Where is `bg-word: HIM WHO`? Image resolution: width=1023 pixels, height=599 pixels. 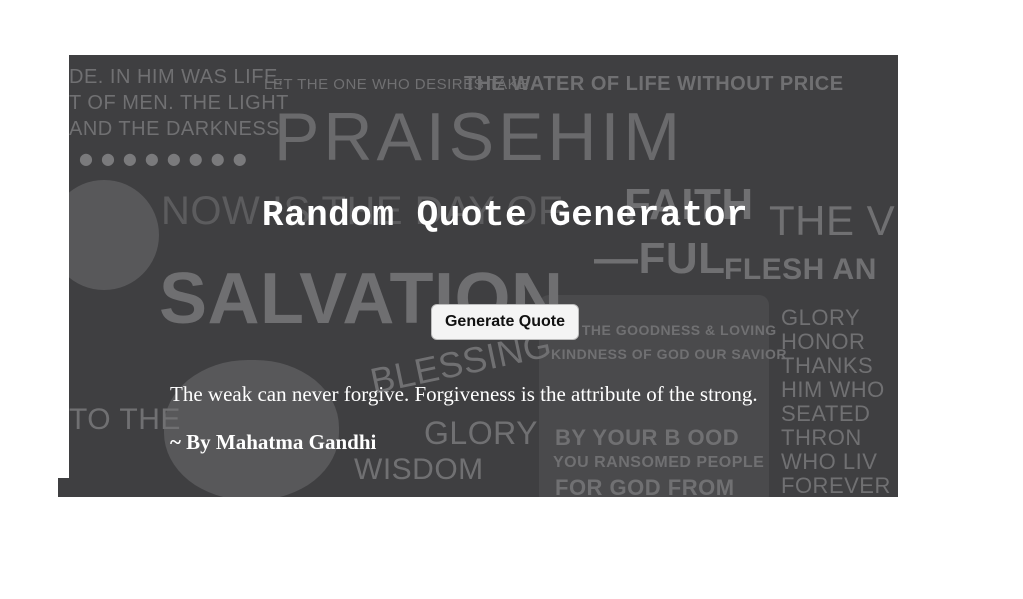
bg-word: HIM WHO is located at coordinates (833, 389).